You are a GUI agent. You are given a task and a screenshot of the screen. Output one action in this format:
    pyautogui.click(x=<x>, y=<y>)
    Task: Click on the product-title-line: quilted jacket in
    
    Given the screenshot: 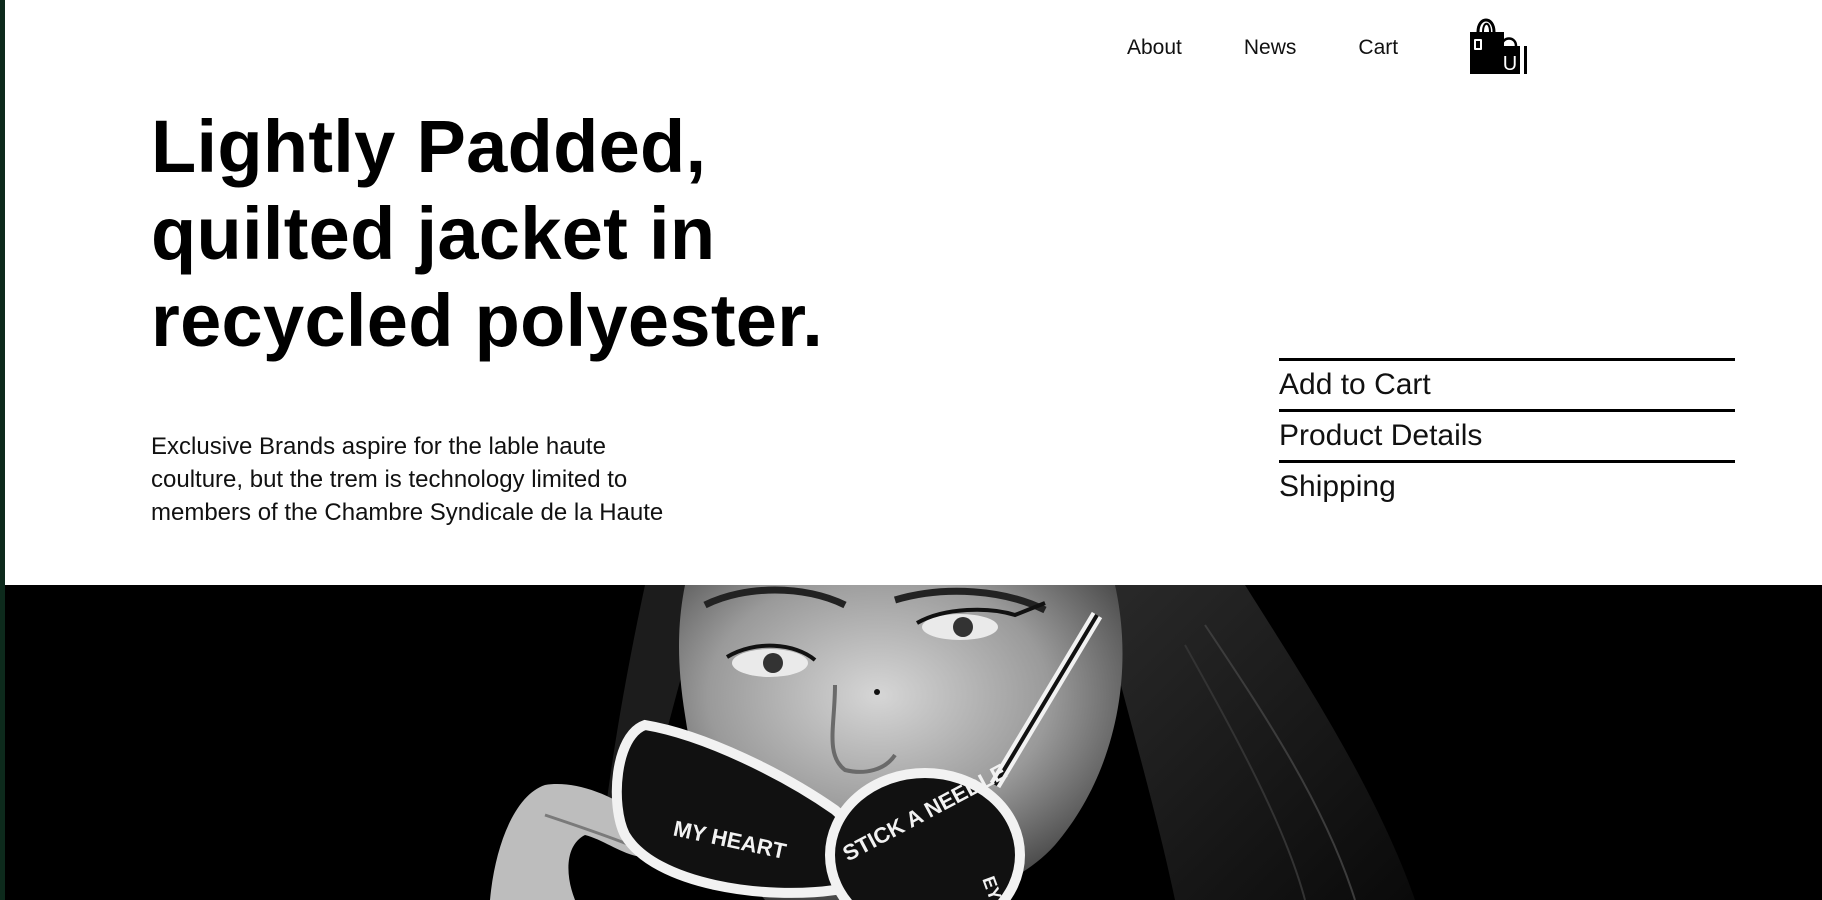 What is the action you would take?
    pyautogui.click(x=433, y=233)
    